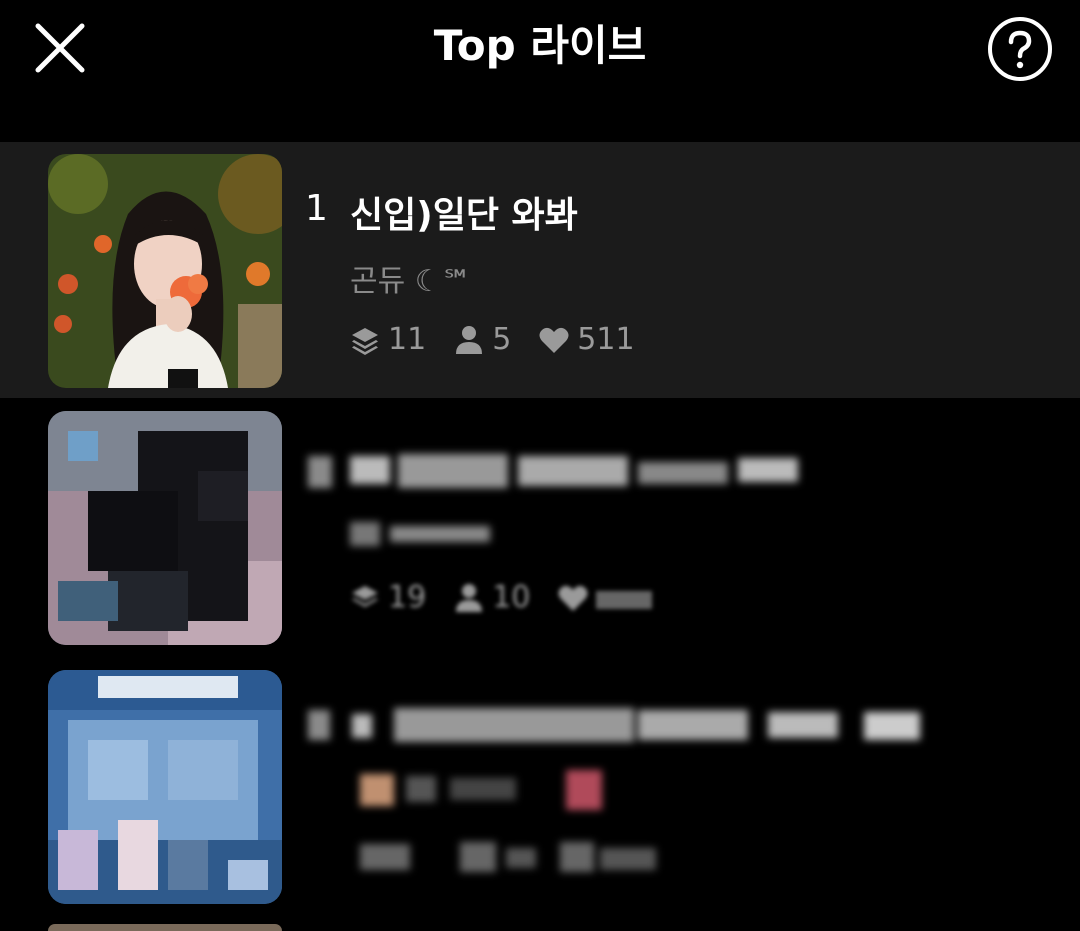  What do you see at coordinates (515, 859) in the screenshot?
I see `live-stats` at bounding box center [515, 859].